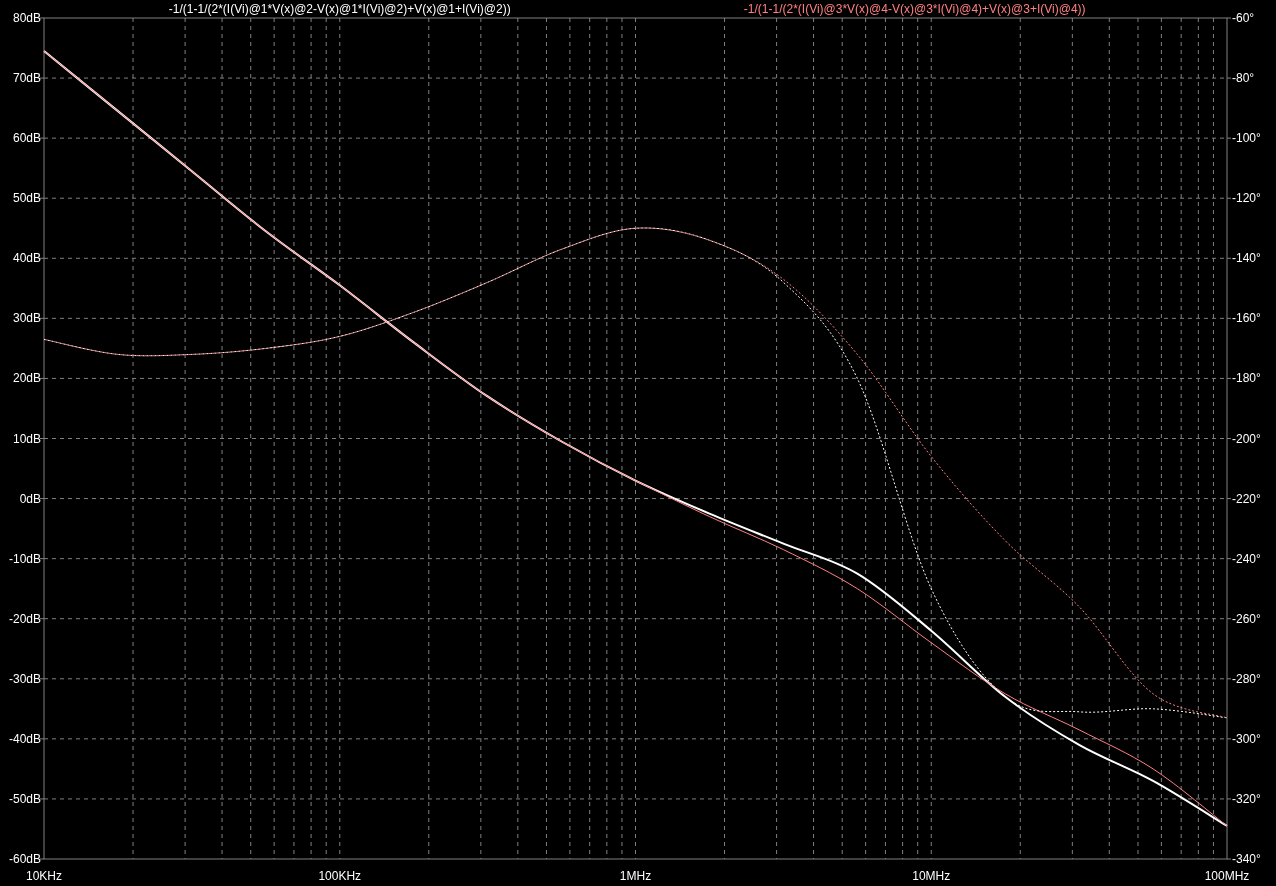  Describe the element at coordinates (1246, 678) in the screenshot. I see `y2-tick-label: -280°` at that location.